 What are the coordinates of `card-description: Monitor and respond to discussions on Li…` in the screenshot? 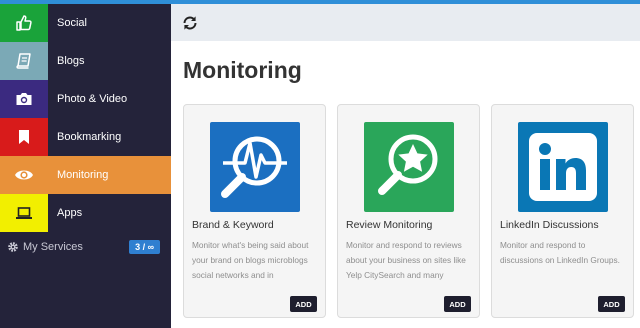 It's located at (560, 252).